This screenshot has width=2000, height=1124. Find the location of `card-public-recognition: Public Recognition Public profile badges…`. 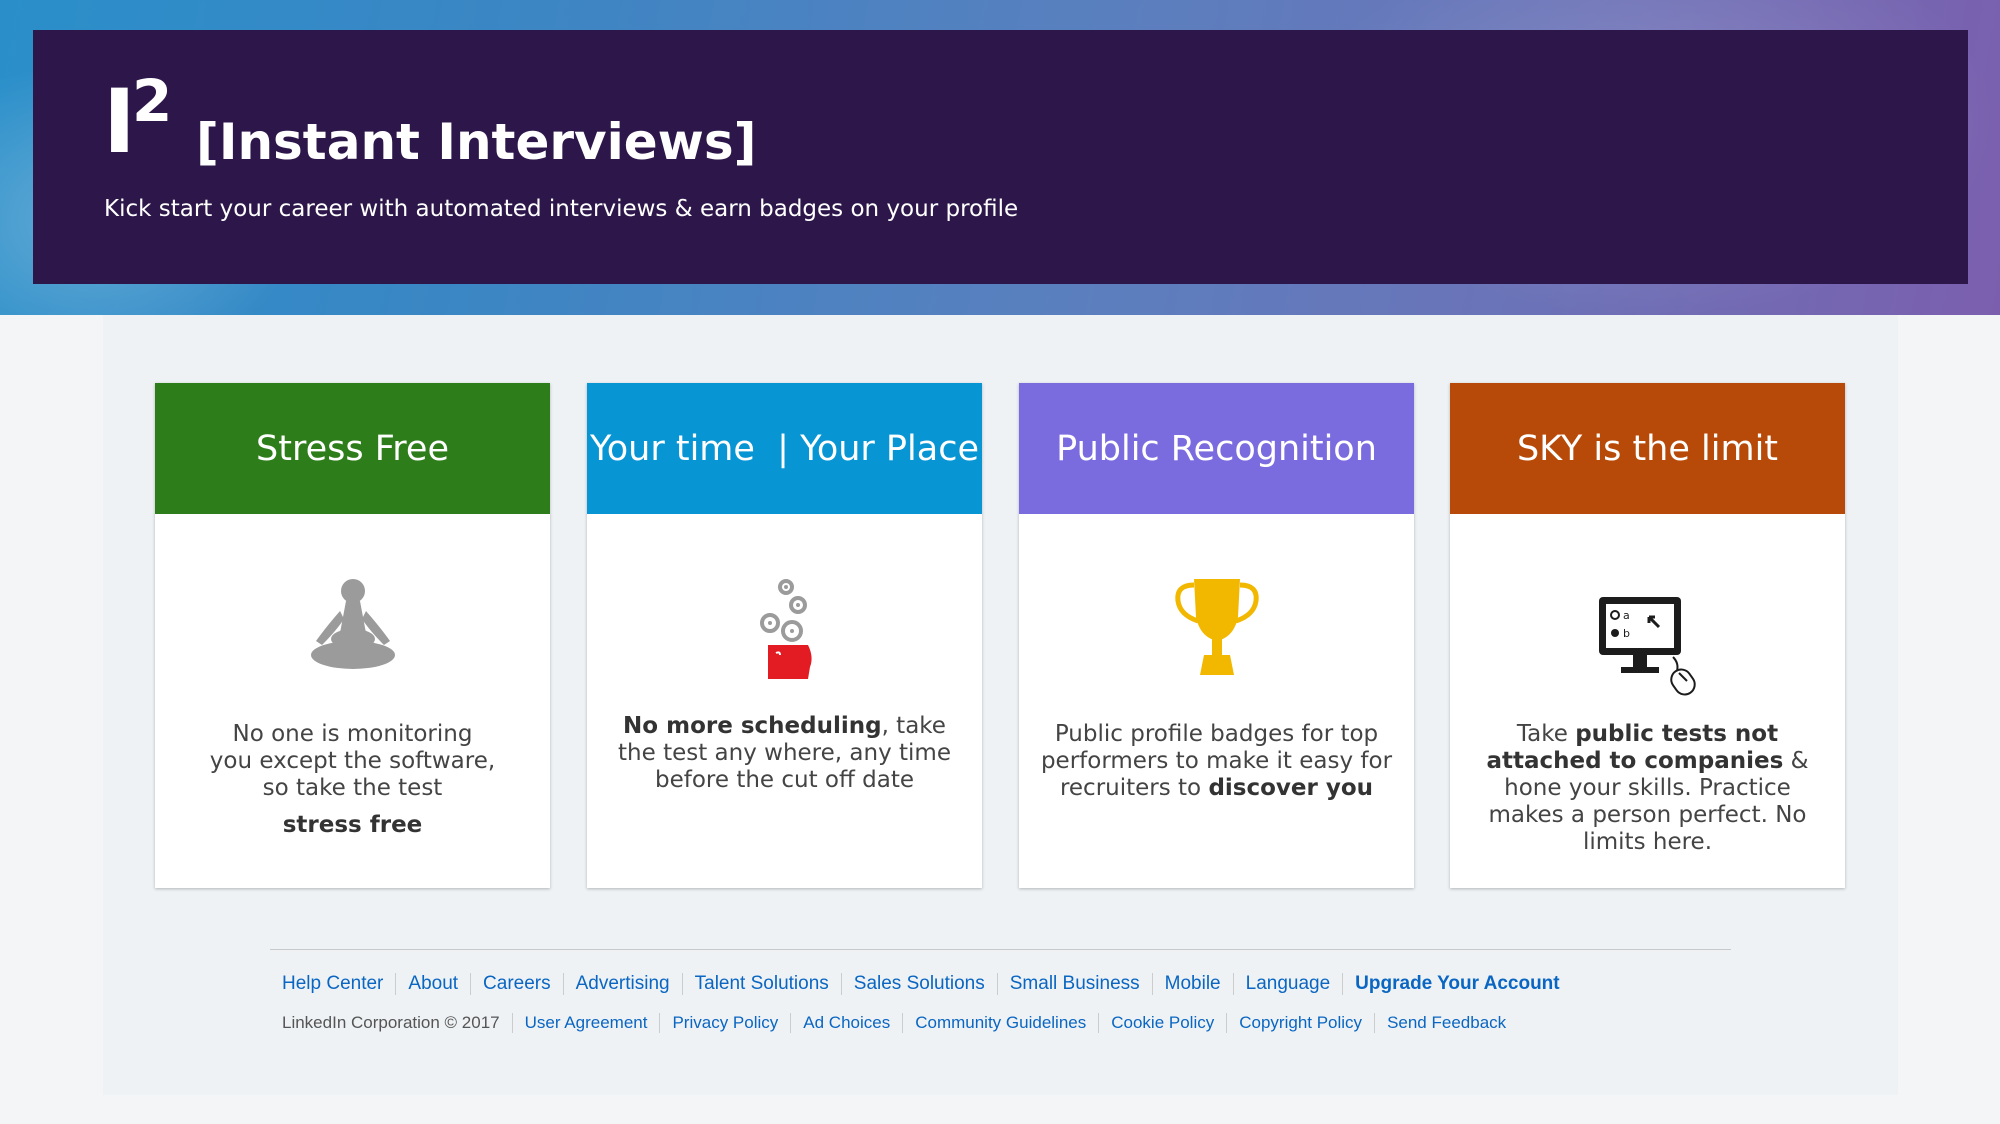

card-public-recognition: Public Recognition Public profile badges… is located at coordinates (1216, 635).